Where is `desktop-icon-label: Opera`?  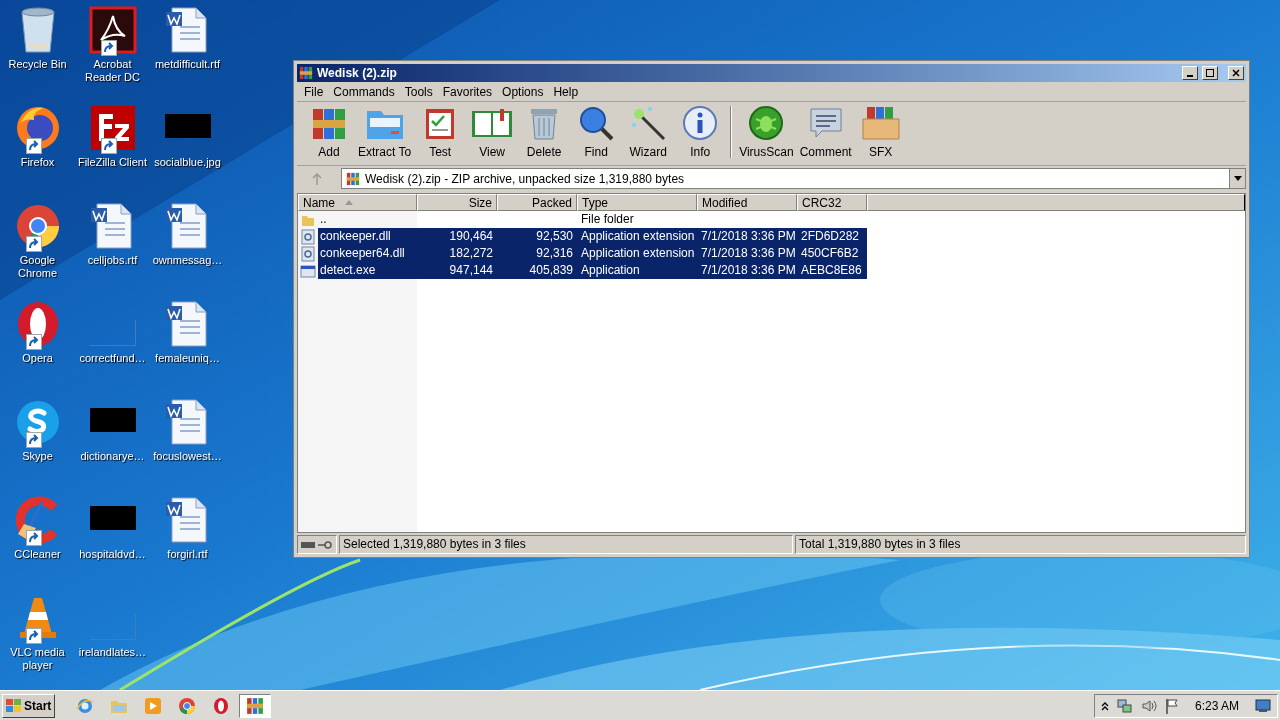 desktop-icon-label: Opera is located at coordinates (37, 358).